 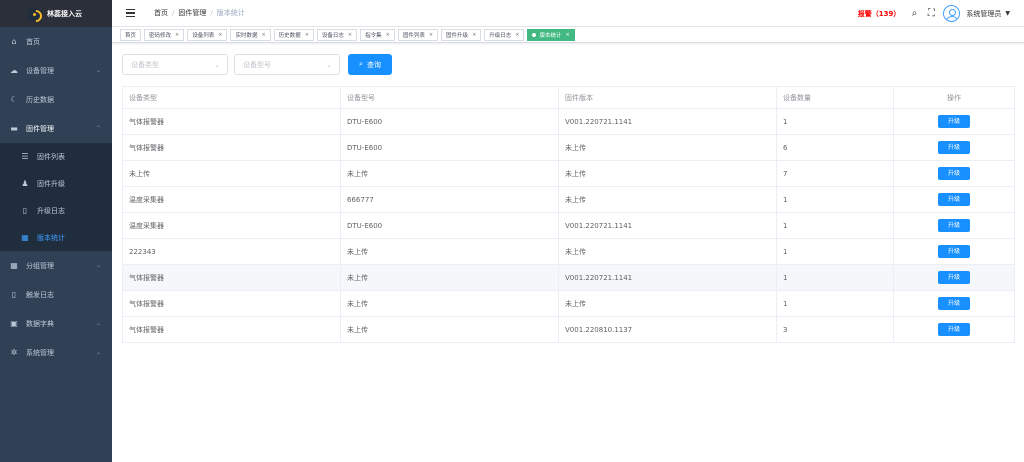 I want to click on chip-icon: ▬, so click(x=14, y=128).